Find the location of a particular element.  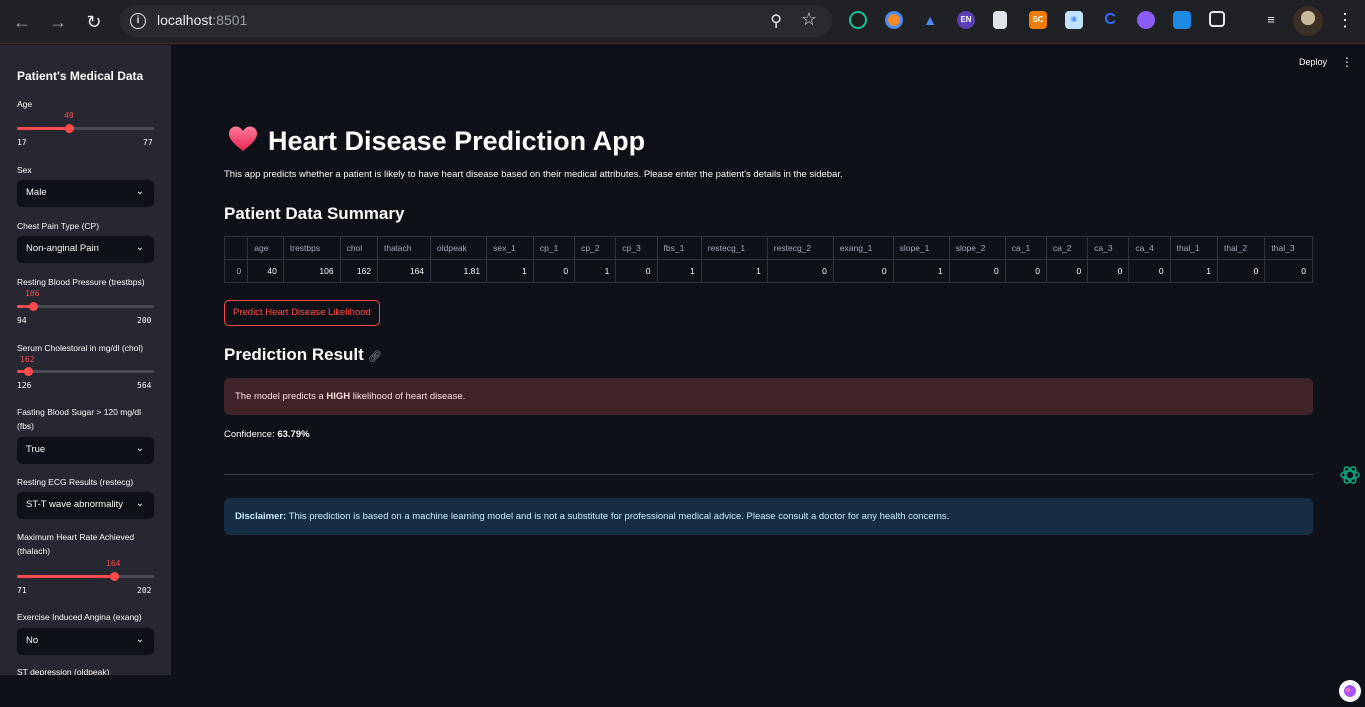

translate-en-icon: EN is located at coordinates (966, 20).